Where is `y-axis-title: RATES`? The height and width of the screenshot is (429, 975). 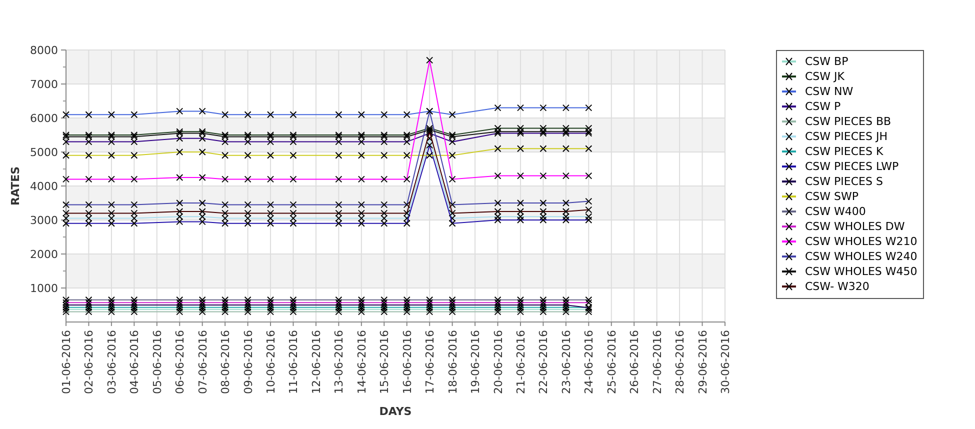 y-axis-title: RATES is located at coordinates (15, 186).